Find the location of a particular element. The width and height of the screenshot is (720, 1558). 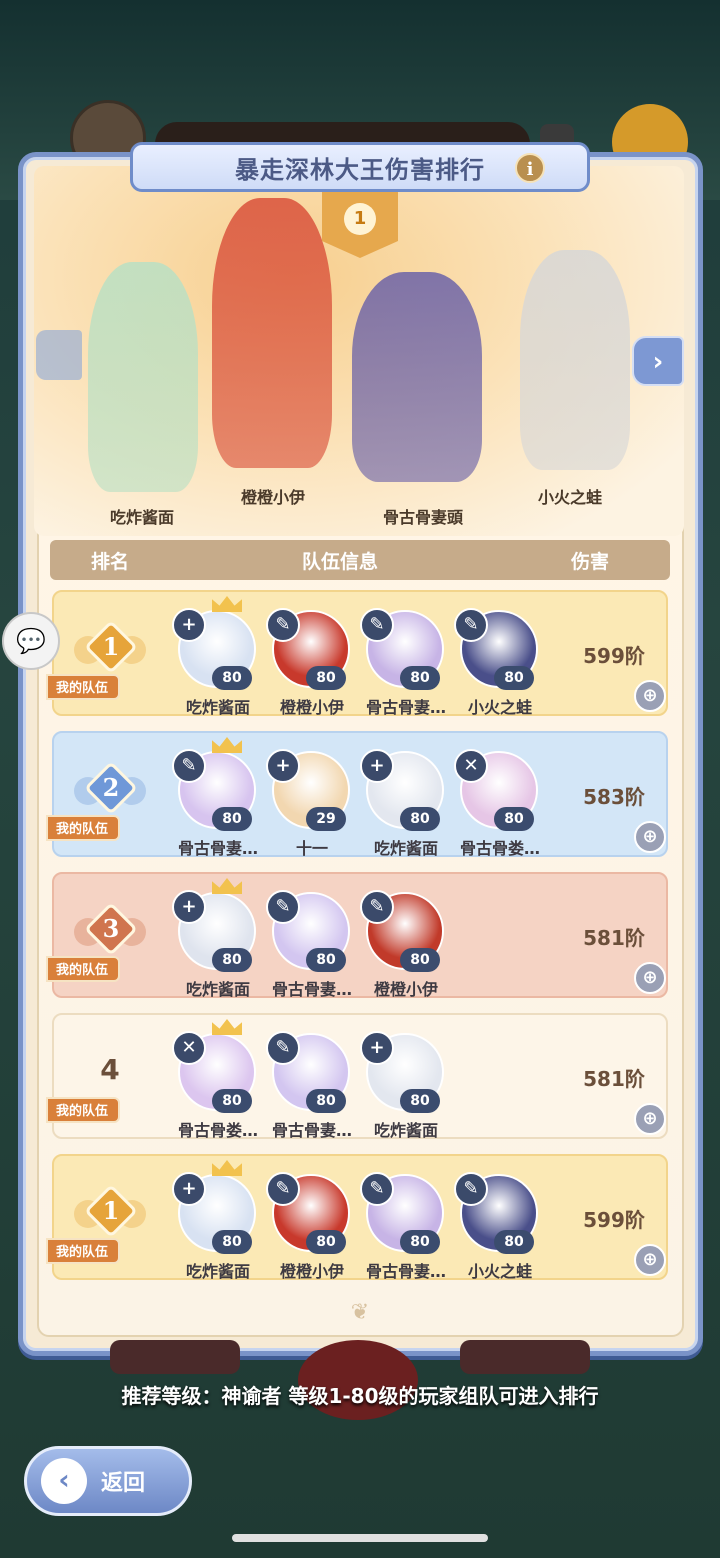

damage-value: 599阶 is located at coordinates (614, 1220).